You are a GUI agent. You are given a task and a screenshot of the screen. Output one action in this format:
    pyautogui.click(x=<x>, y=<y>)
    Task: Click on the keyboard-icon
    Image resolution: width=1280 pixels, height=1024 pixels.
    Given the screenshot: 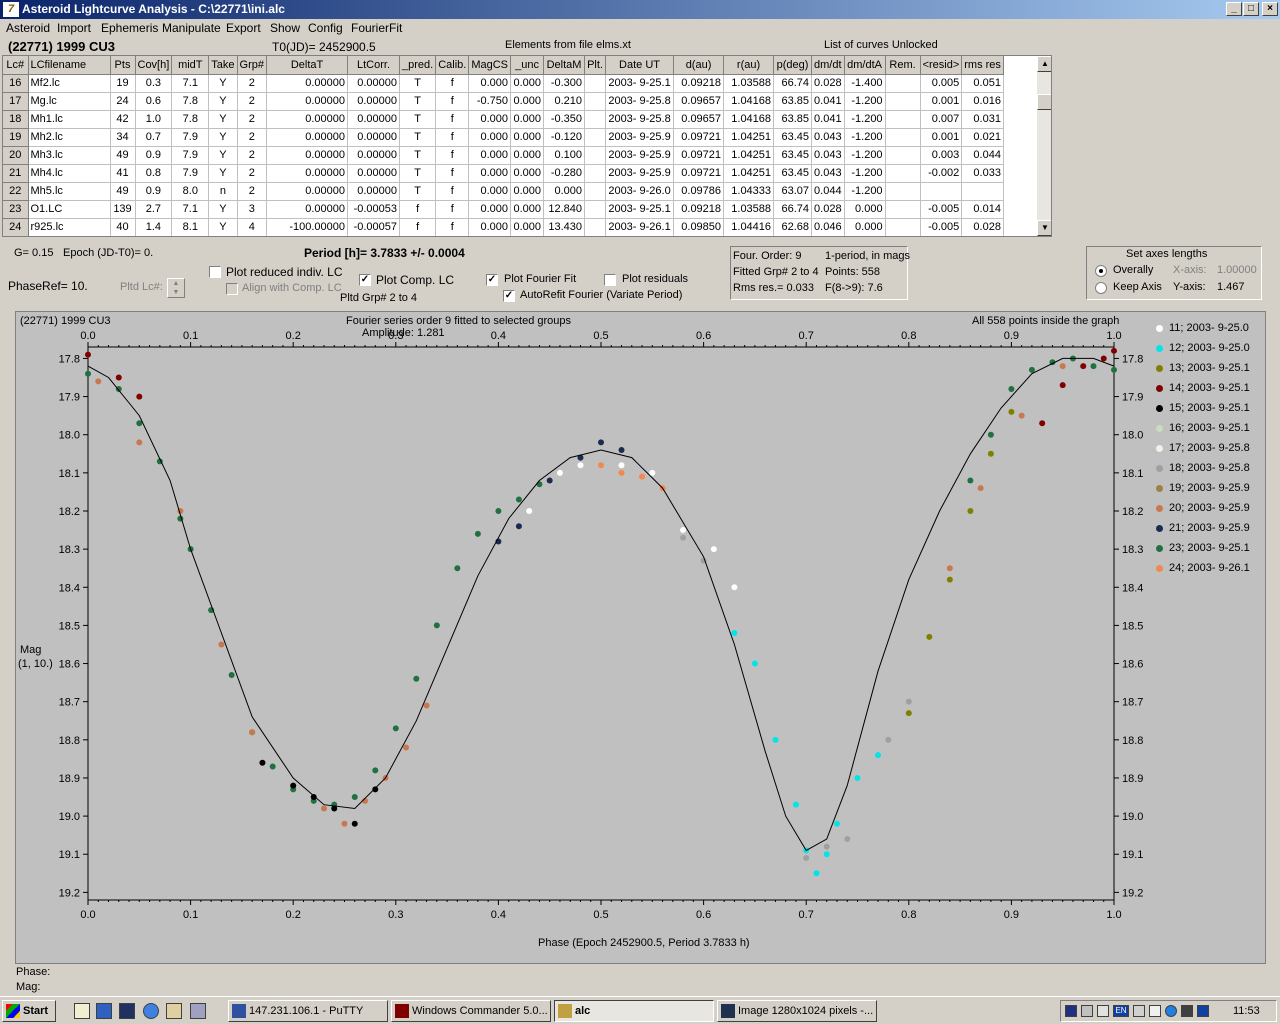 What is the action you would take?
    pyautogui.click(x=1139, y=1011)
    